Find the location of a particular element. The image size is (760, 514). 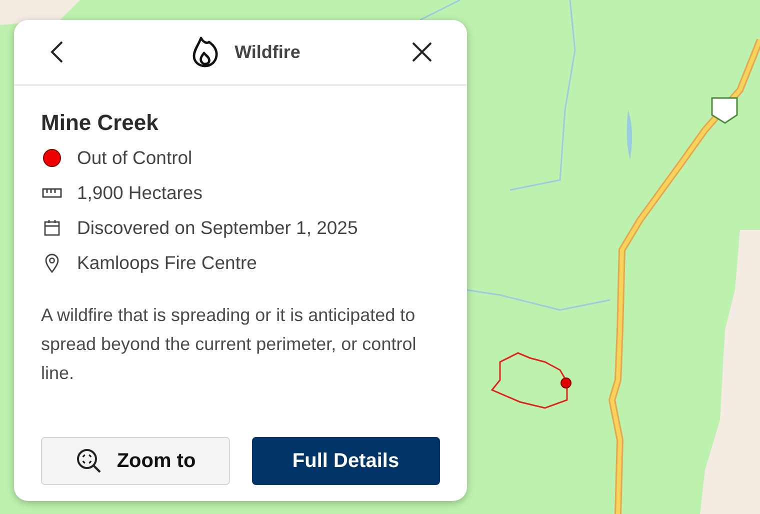

detail-text: 1,900 Hectares is located at coordinates (139, 193).